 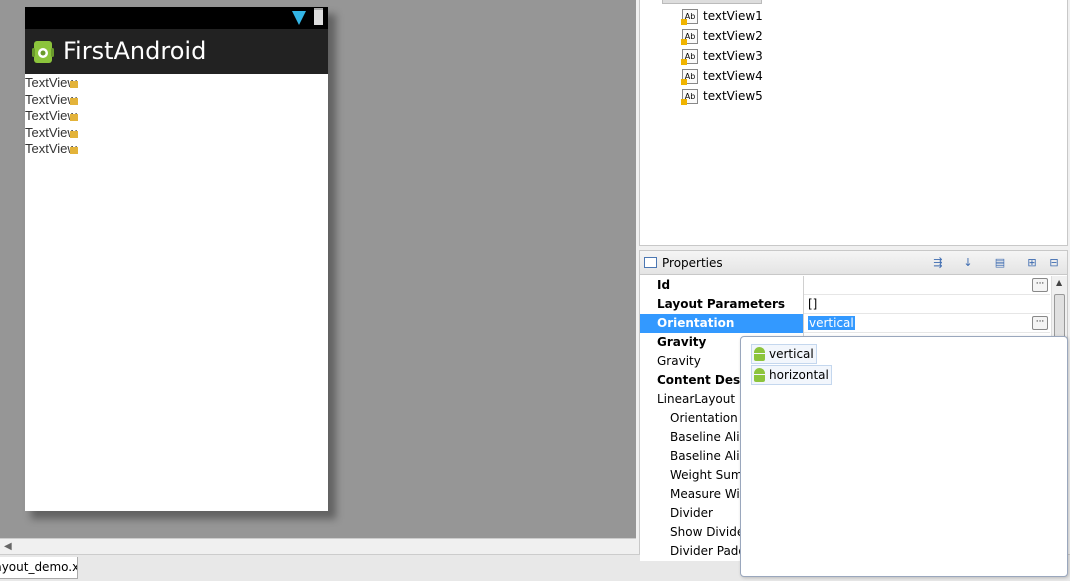 I want to click on tab-layout-file: layout_demo.xml, so click(x=39, y=568).